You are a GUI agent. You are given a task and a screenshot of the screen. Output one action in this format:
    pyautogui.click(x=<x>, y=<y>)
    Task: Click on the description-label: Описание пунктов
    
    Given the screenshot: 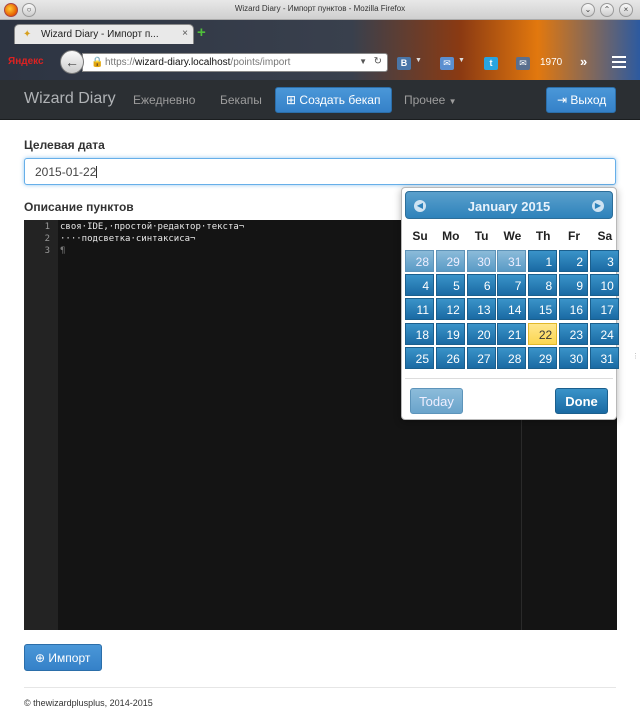 What is the action you would take?
    pyautogui.click(x=79, y=207)
    